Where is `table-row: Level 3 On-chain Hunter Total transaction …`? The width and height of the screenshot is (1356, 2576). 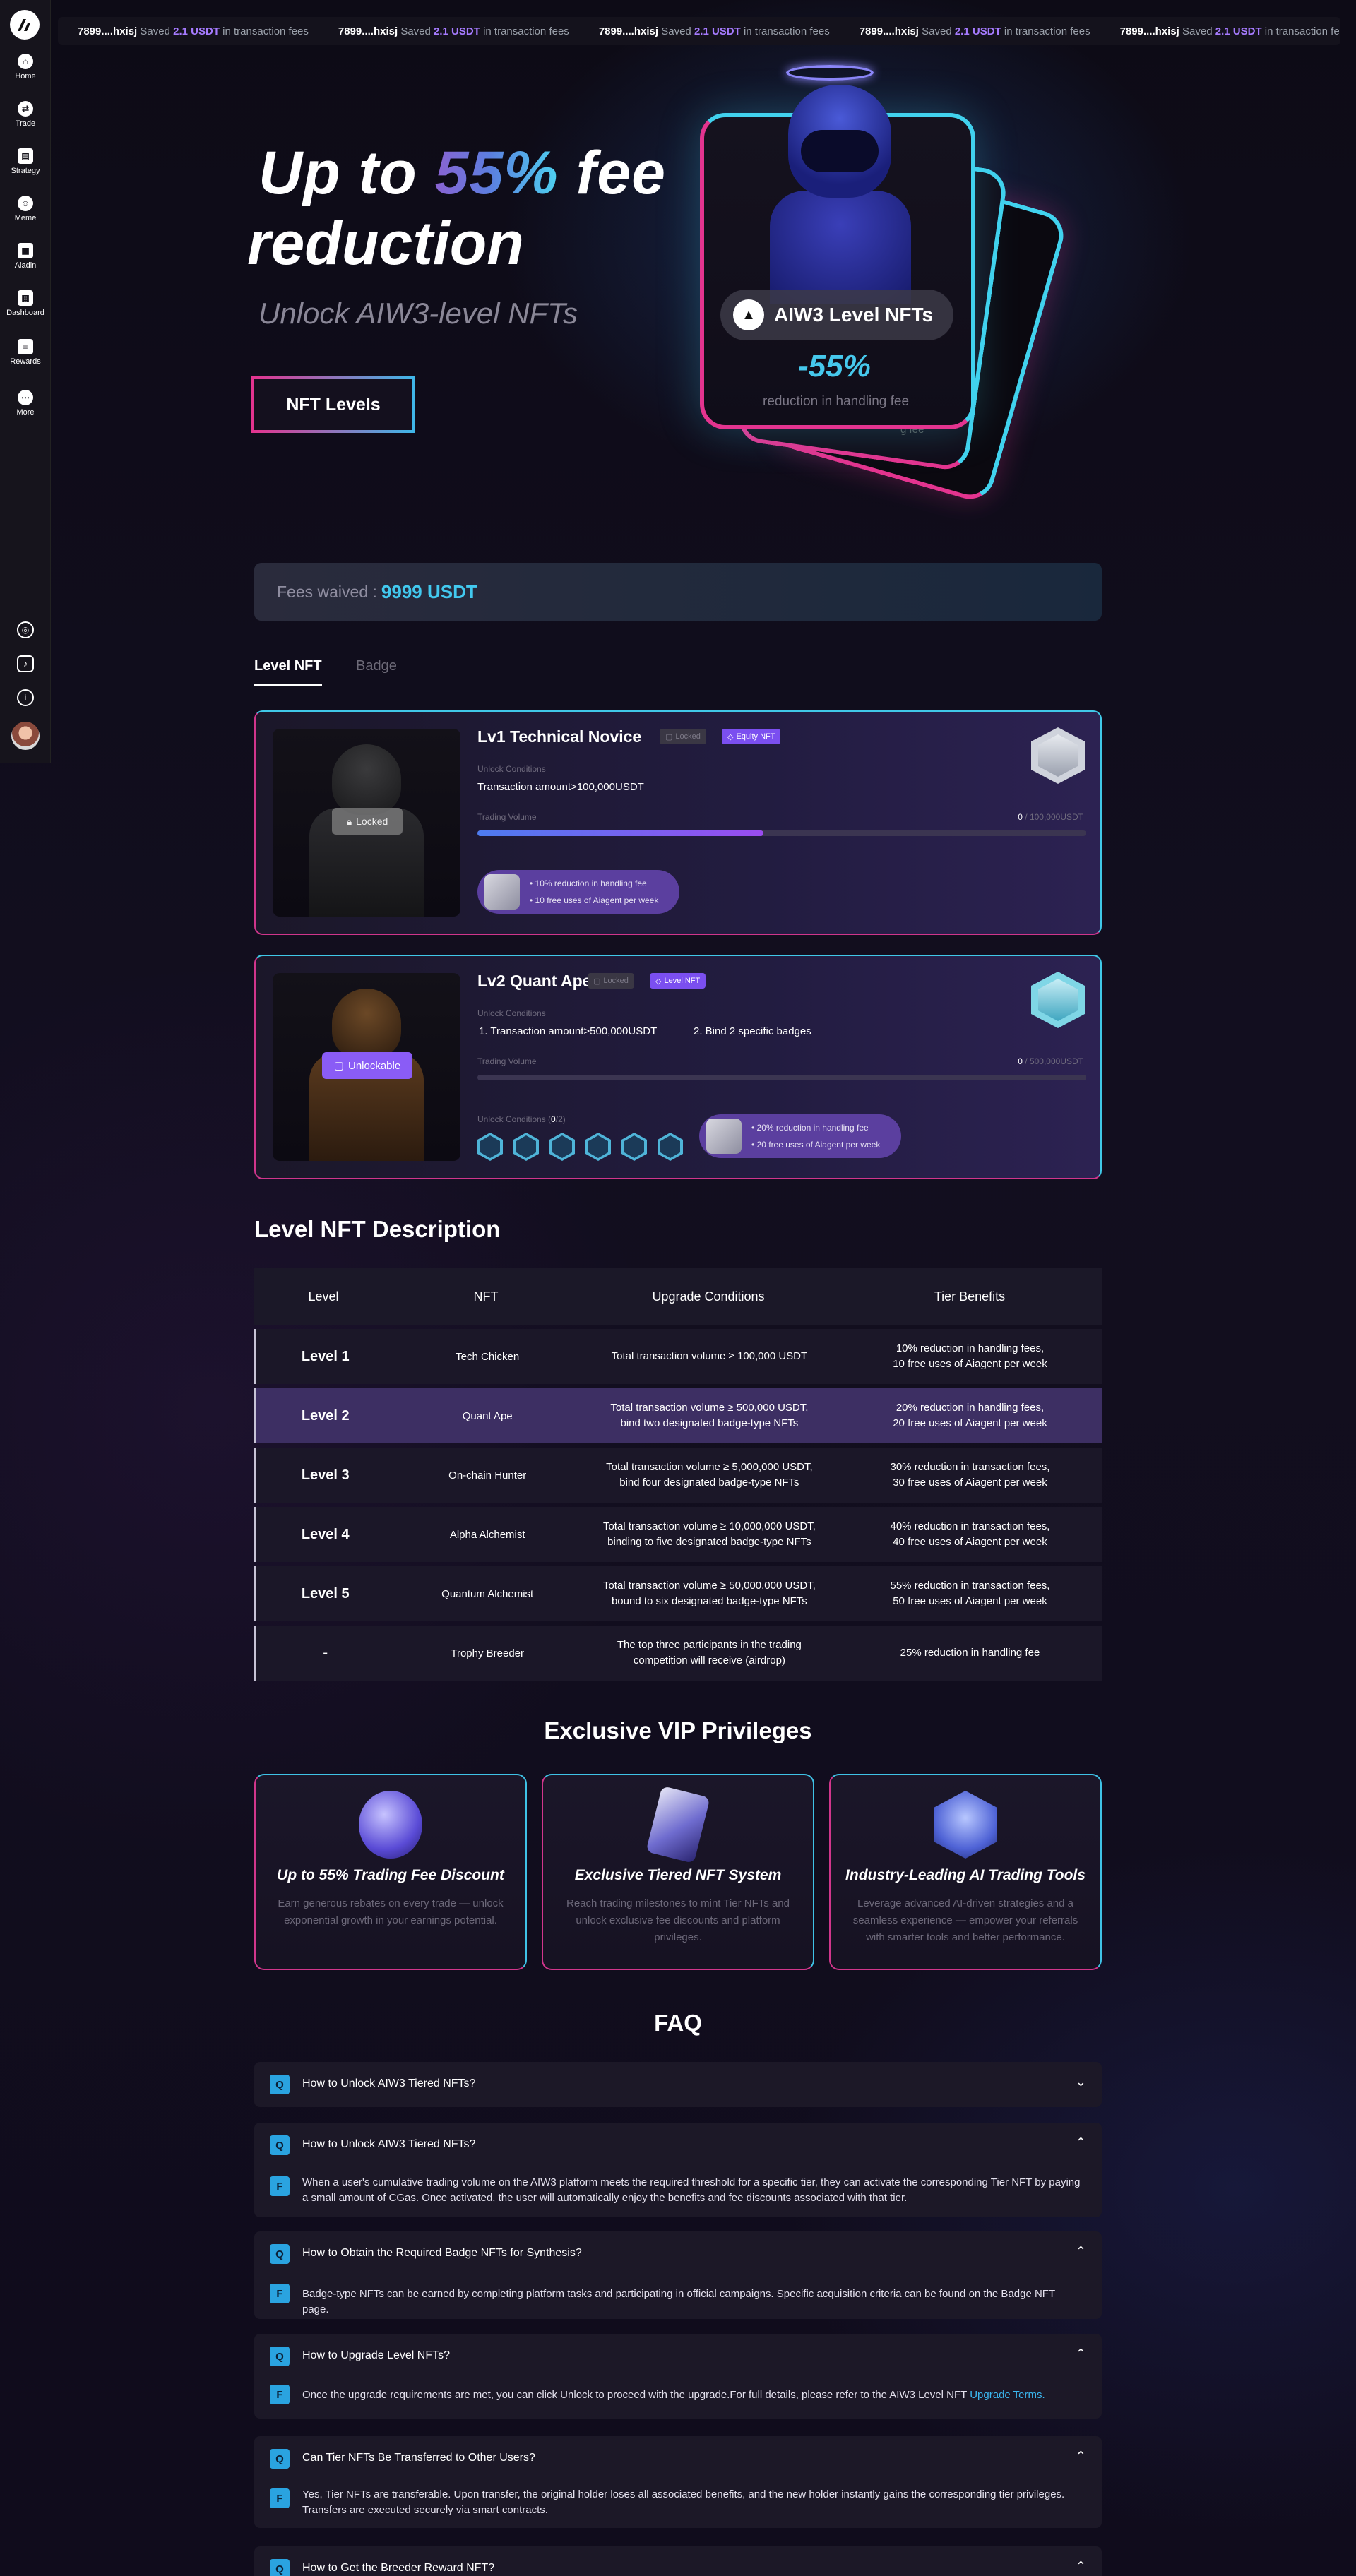
table-row: Level 3 On-chain Hunter Total transaction … is located at coordinates (678, 1475).